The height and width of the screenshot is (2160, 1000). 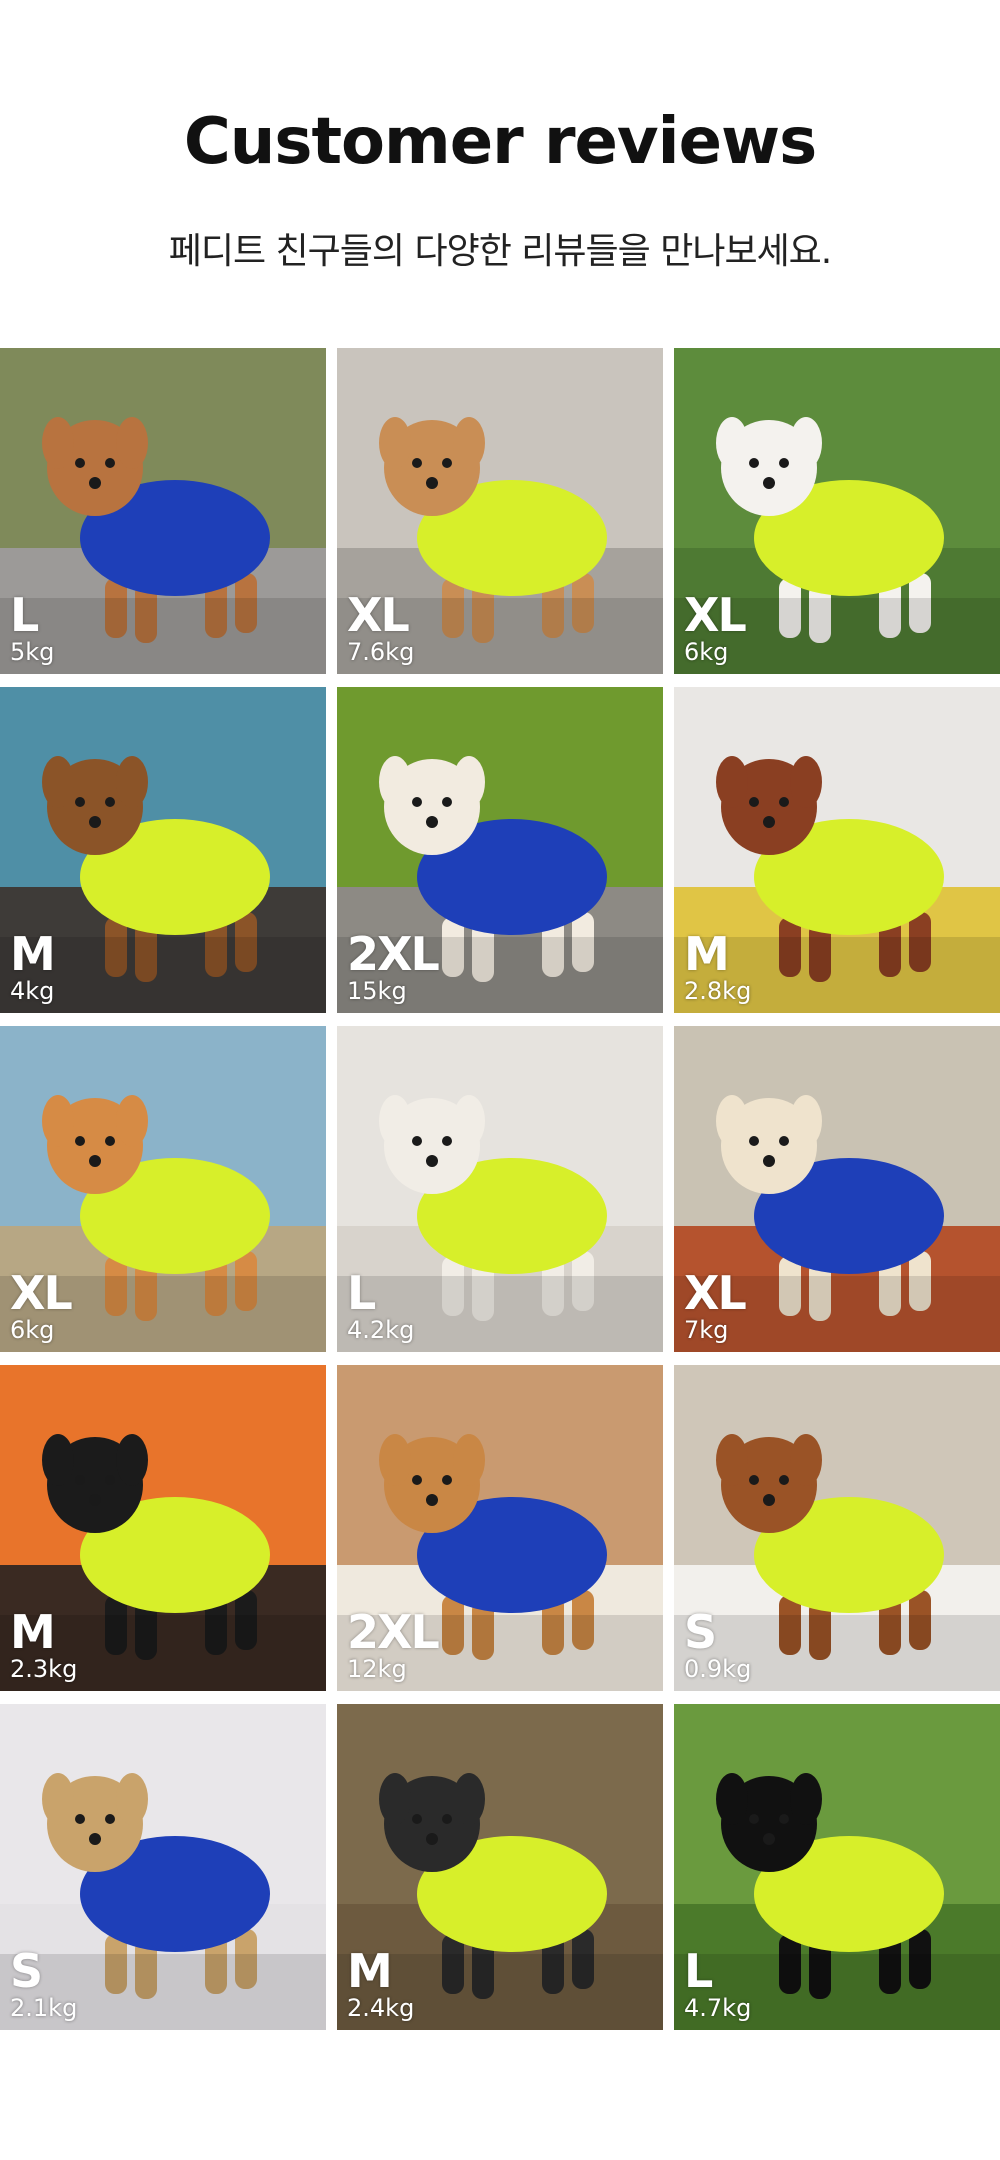 What do you see at coordinates (32, 991) in the screenshot?
I see `weight-label: 4kg` at bounding box center [32, 991].